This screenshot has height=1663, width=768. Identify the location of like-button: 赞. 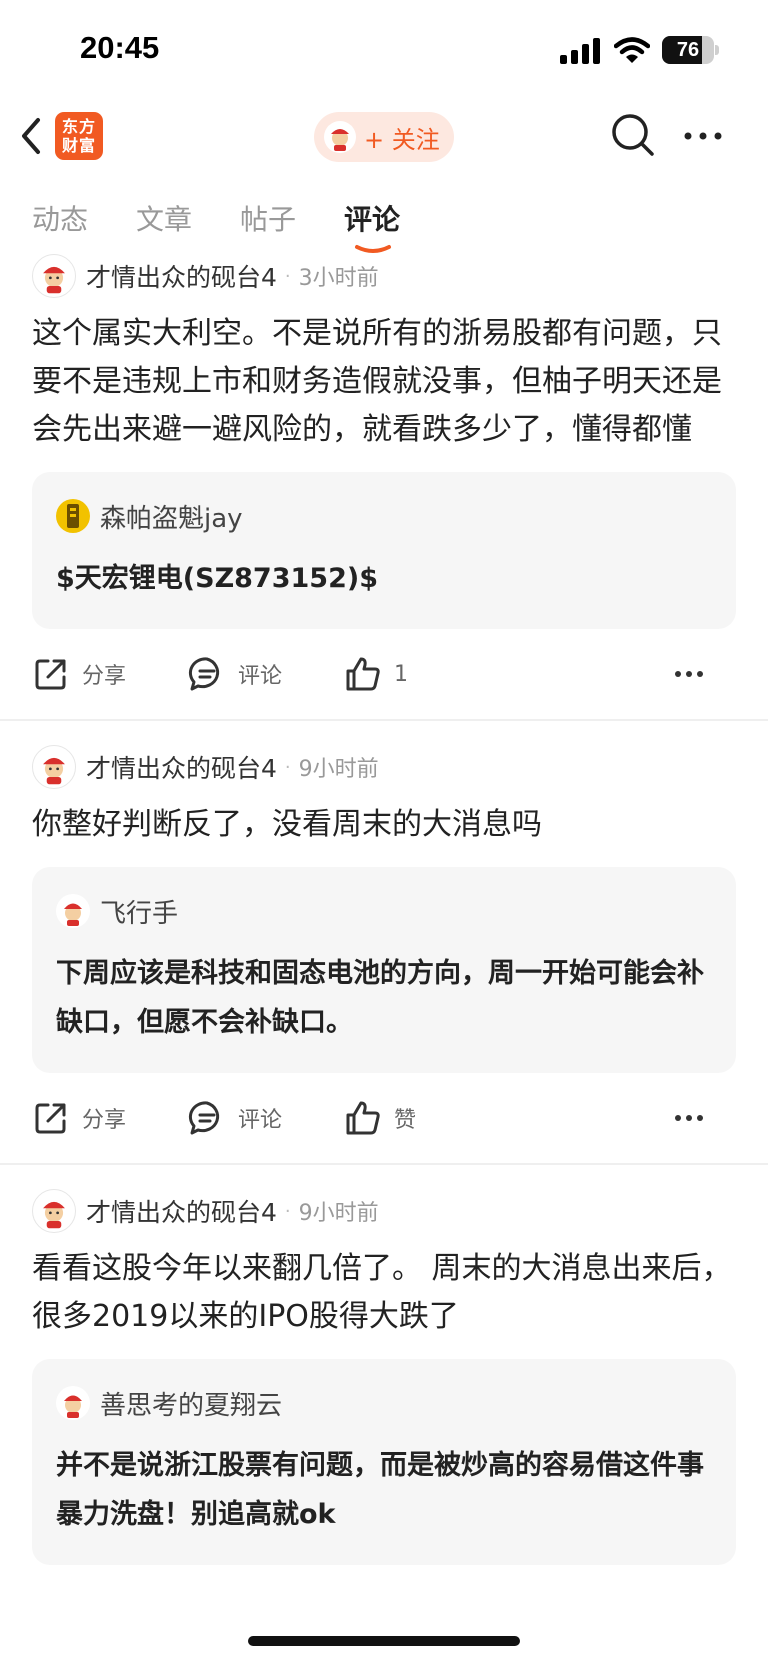
(422, 1118).